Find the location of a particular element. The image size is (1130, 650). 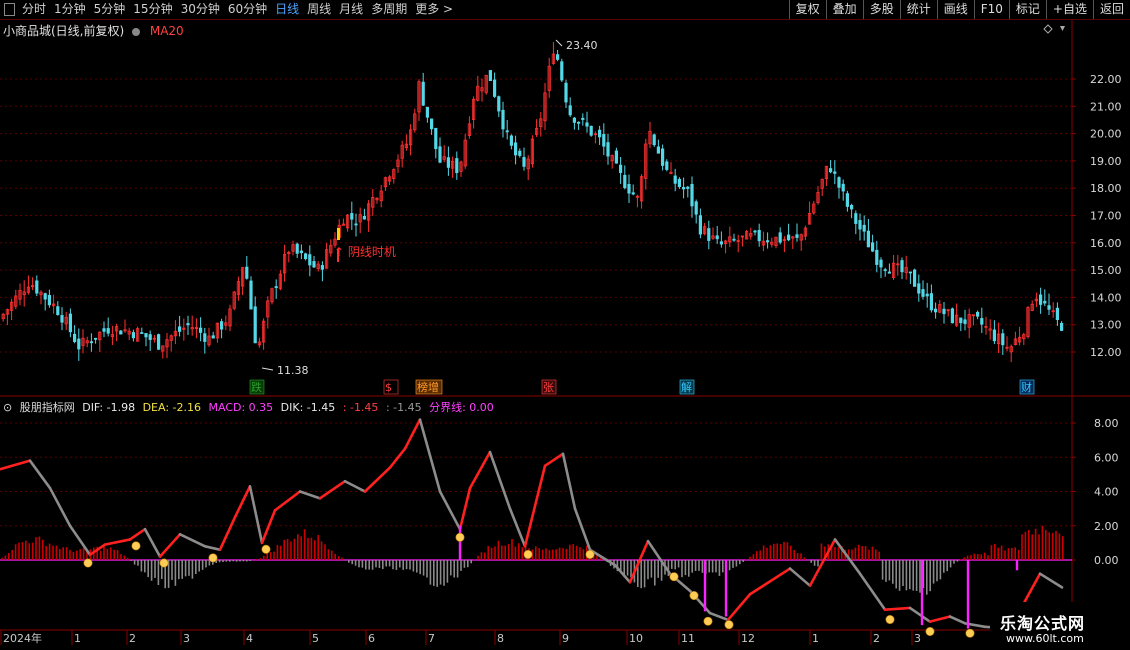

event-tag-label: 张 is located at coordinates (548, 387).